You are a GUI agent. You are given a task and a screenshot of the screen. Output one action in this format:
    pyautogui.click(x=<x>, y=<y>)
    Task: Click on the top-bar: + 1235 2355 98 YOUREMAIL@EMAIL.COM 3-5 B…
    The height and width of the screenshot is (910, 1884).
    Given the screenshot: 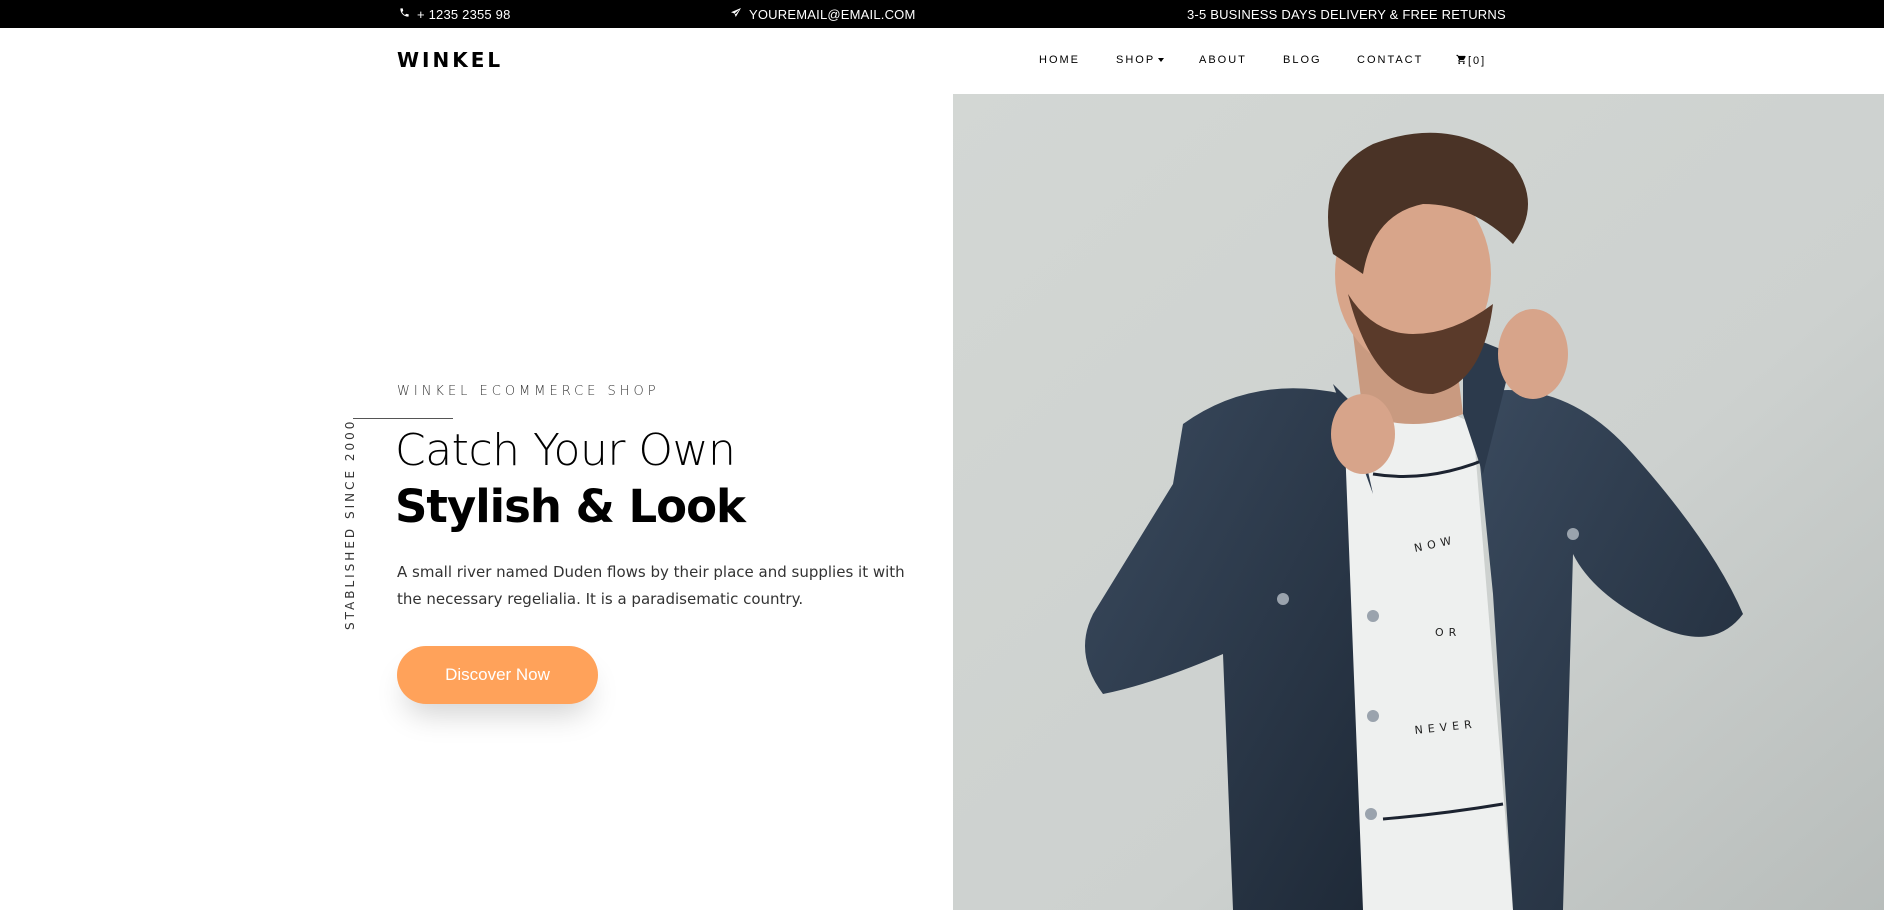 What is the action you would take?
    pyautogui.click(x=942, y=14)
    